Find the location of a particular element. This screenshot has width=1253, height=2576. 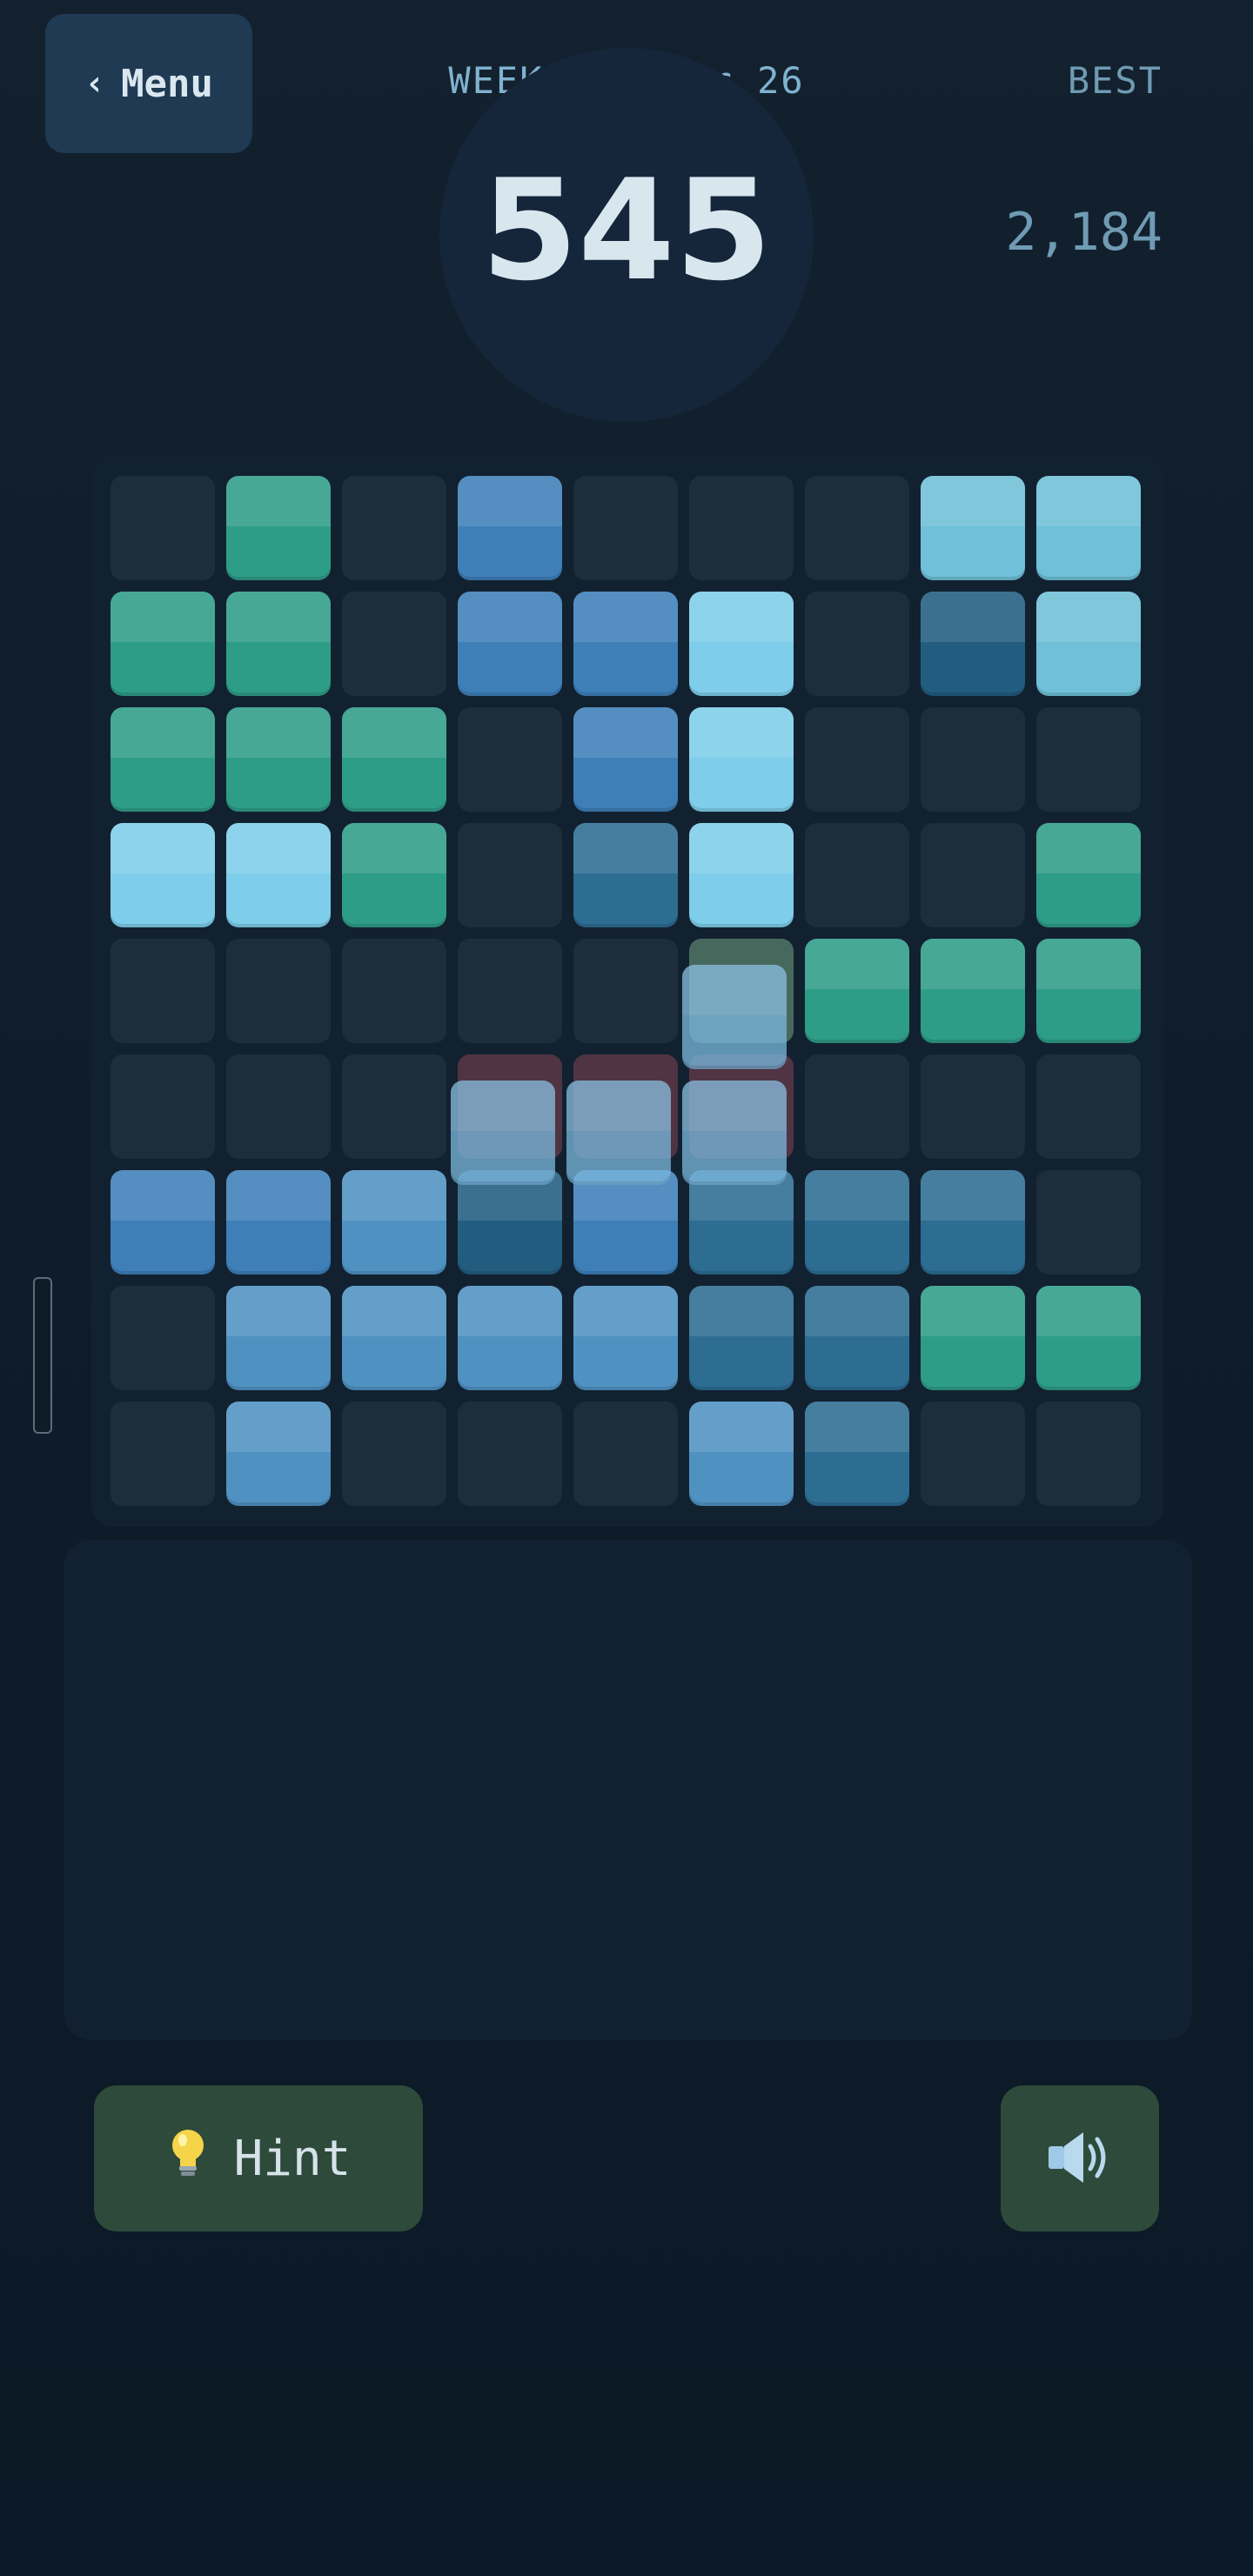

best-label: BEST is located at coordinates (1115, 80).